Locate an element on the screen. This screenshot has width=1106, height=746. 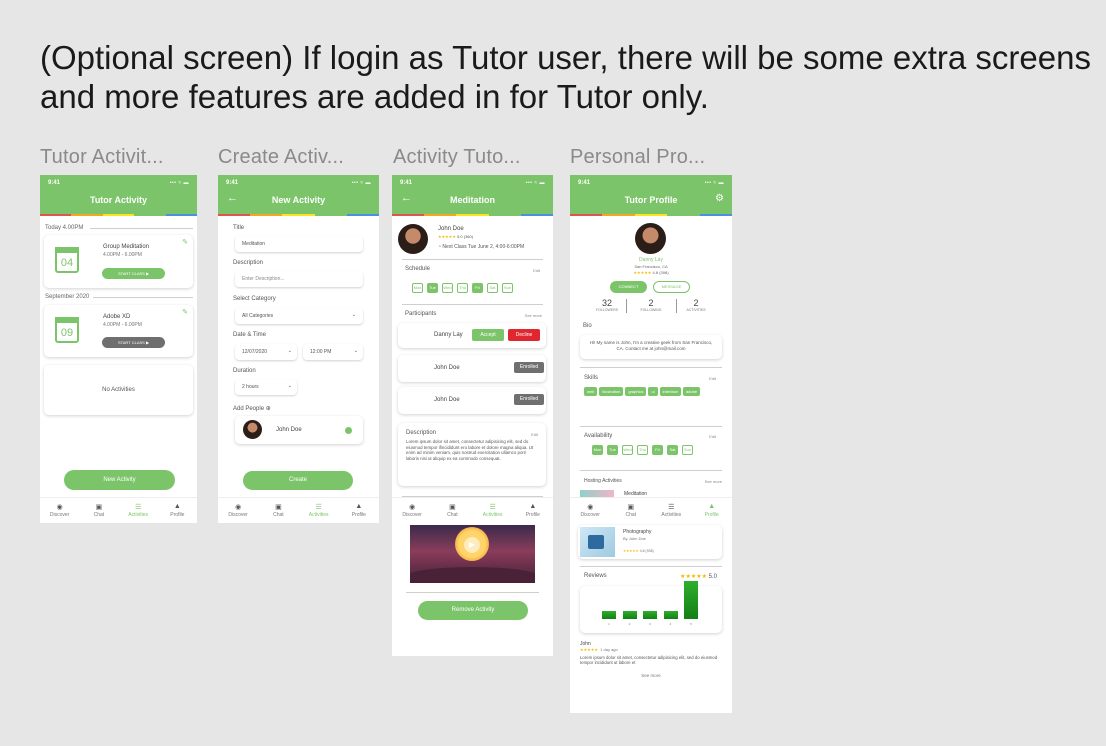
create-button: Create is located at coordinates (298, 480).